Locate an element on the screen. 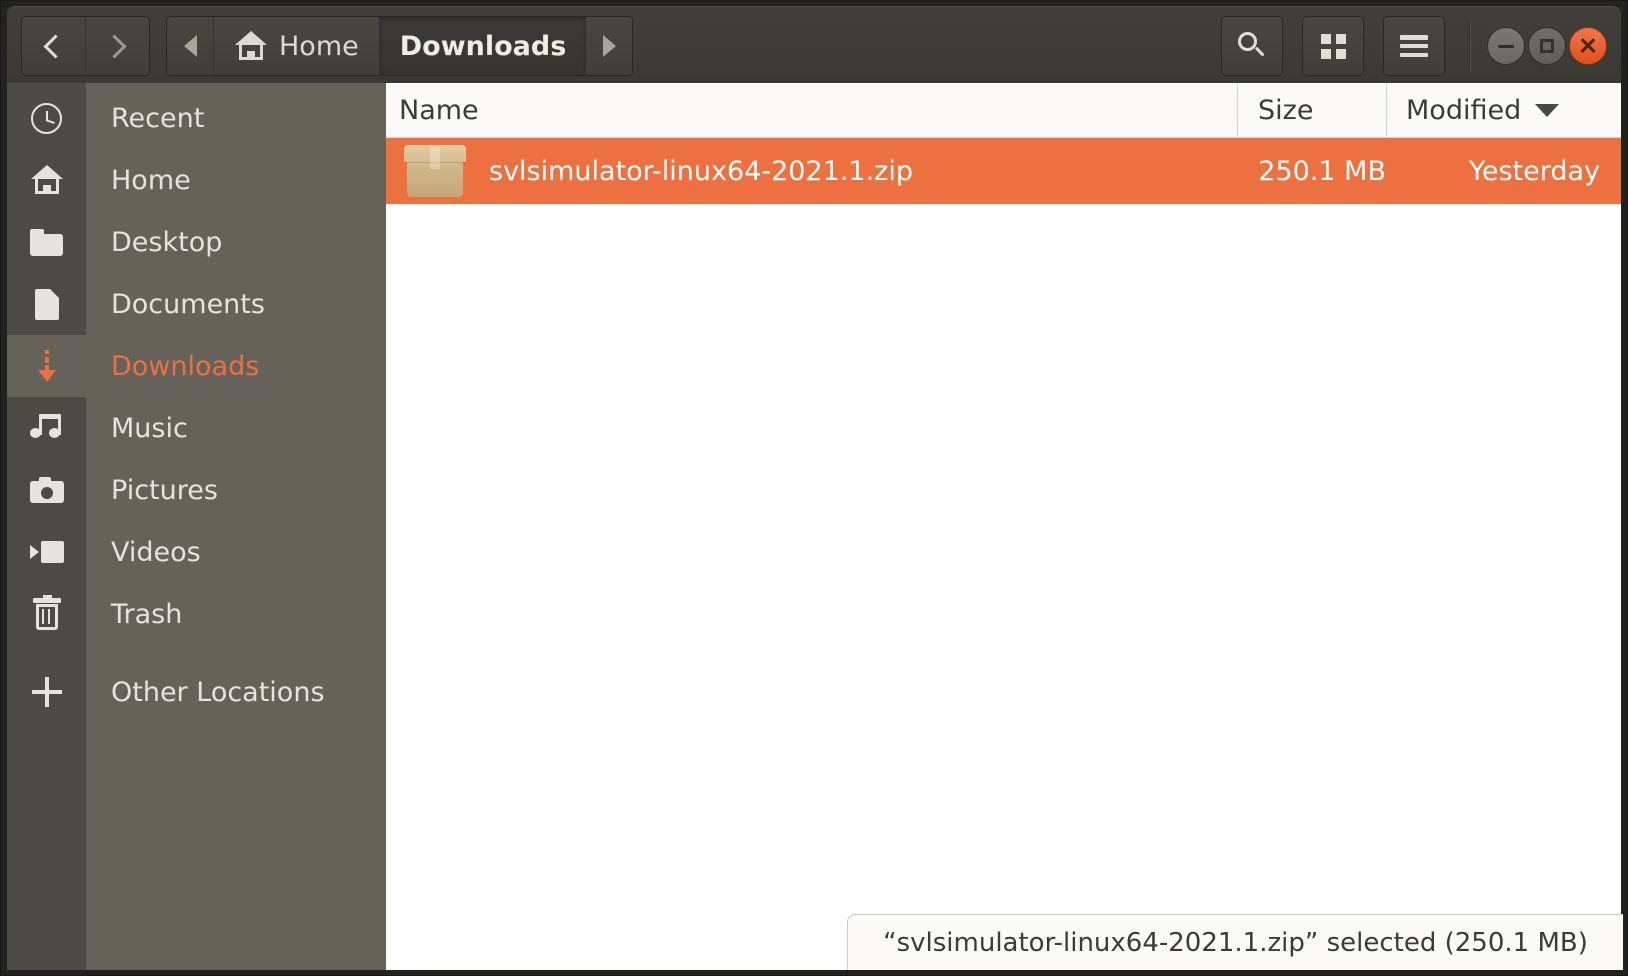 The image size is (1628, 976). maximize-icon is located at coordinates (1547, 46).